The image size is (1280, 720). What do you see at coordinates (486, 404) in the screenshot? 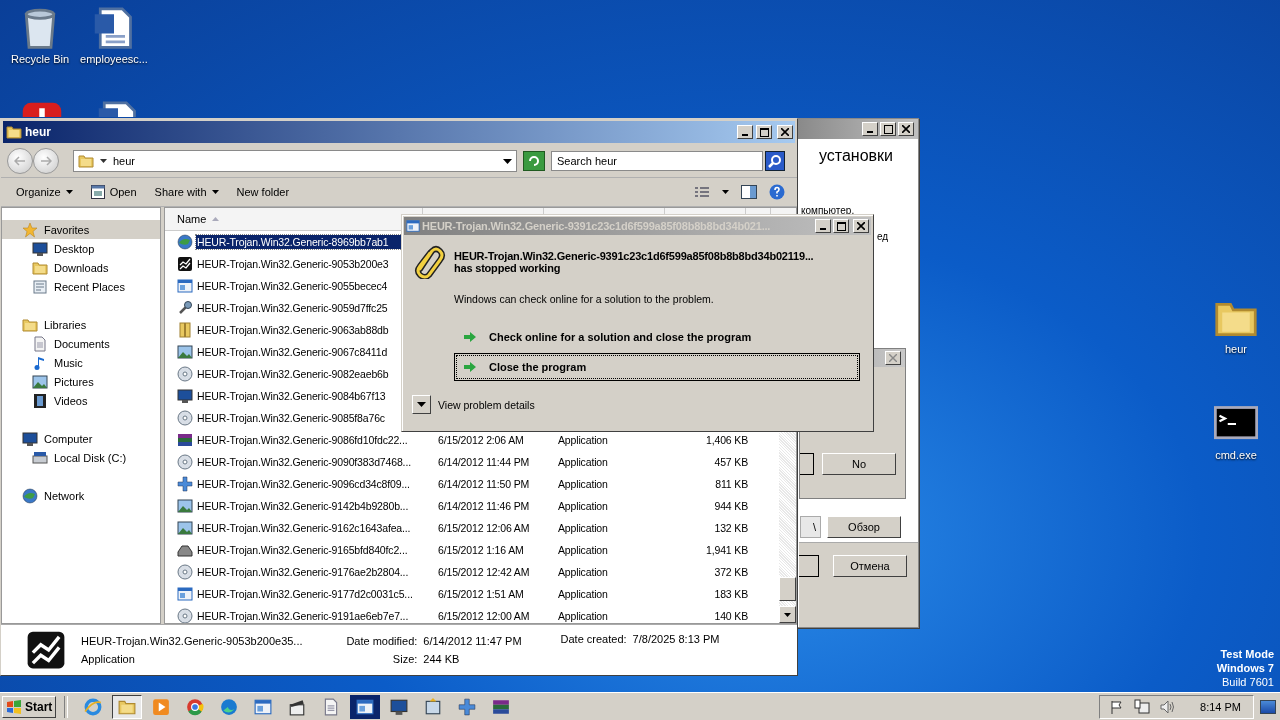
I see `details-toggle-label: View problem details` at bounding box center [486, 404].